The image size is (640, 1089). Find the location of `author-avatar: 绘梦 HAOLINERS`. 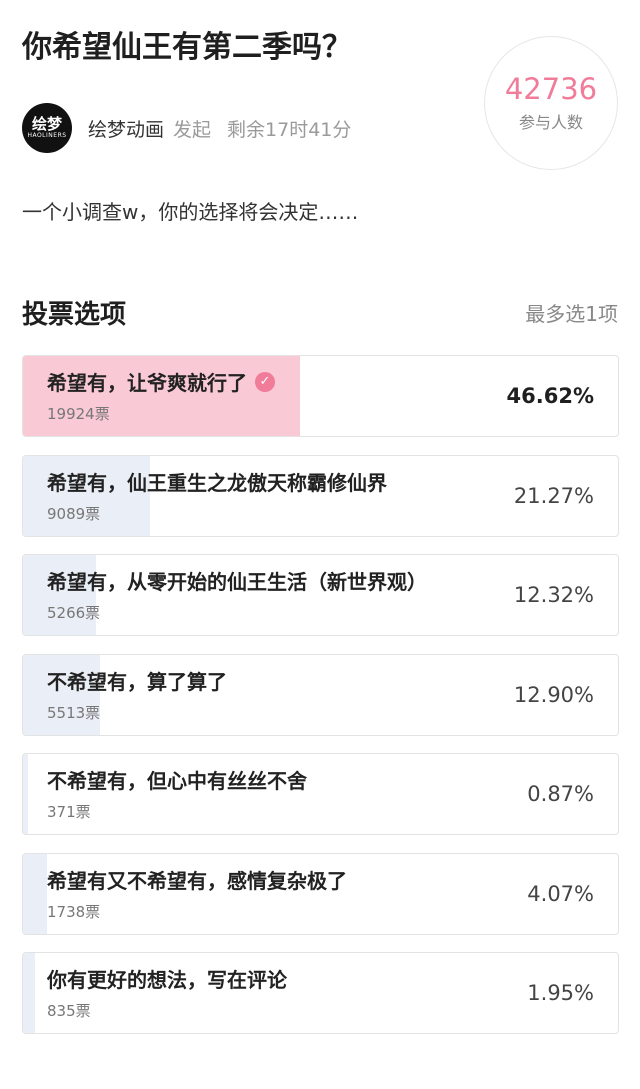

author-avatar: 绘梦 HAOLINERS is located at coordinates (47, 128).